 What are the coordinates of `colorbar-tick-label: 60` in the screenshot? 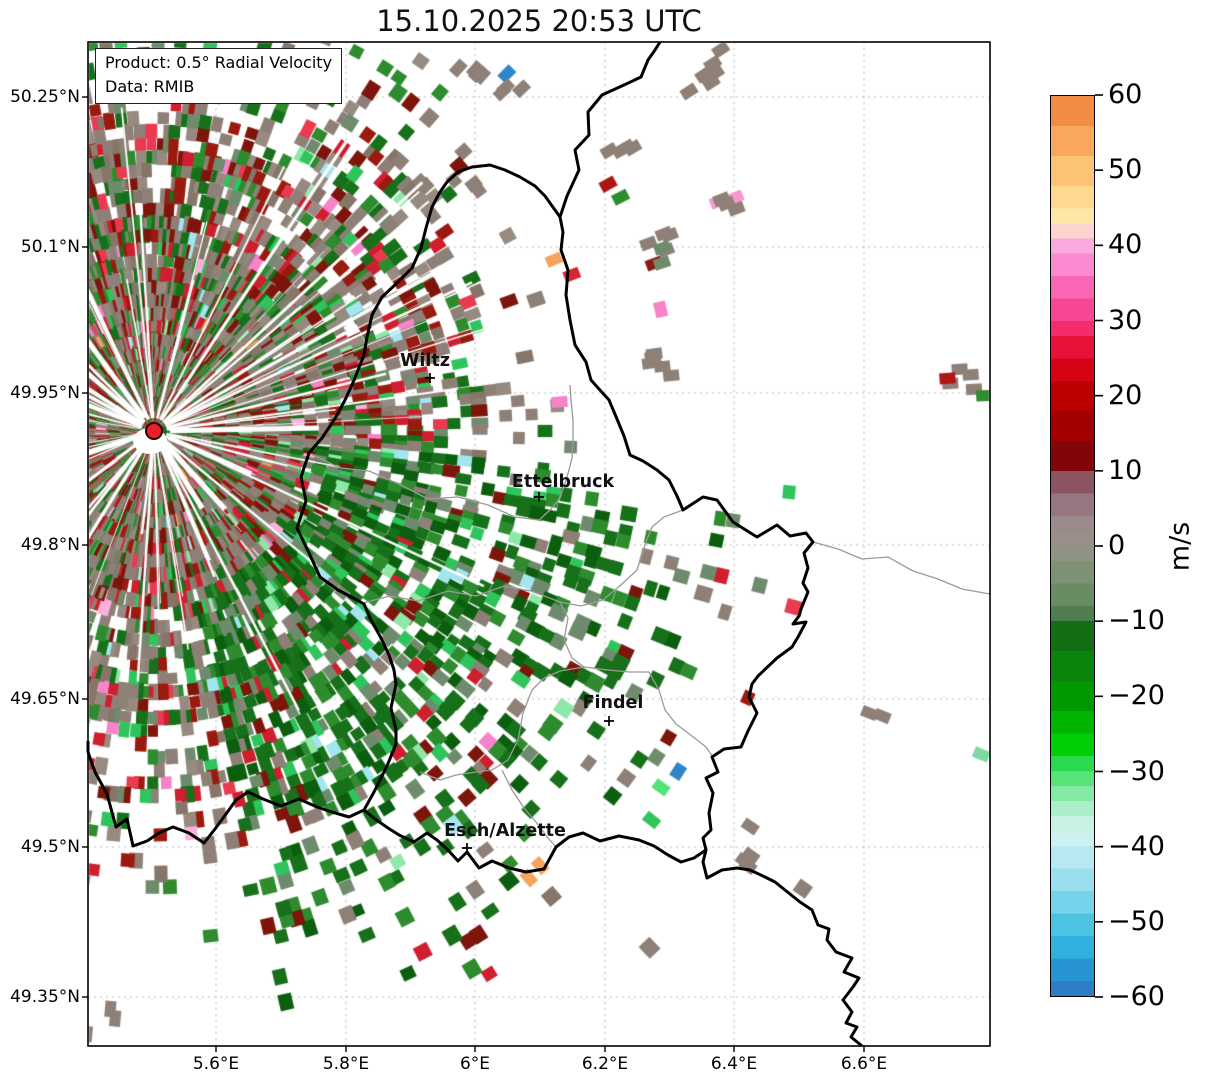 It's located at (1125, 94).